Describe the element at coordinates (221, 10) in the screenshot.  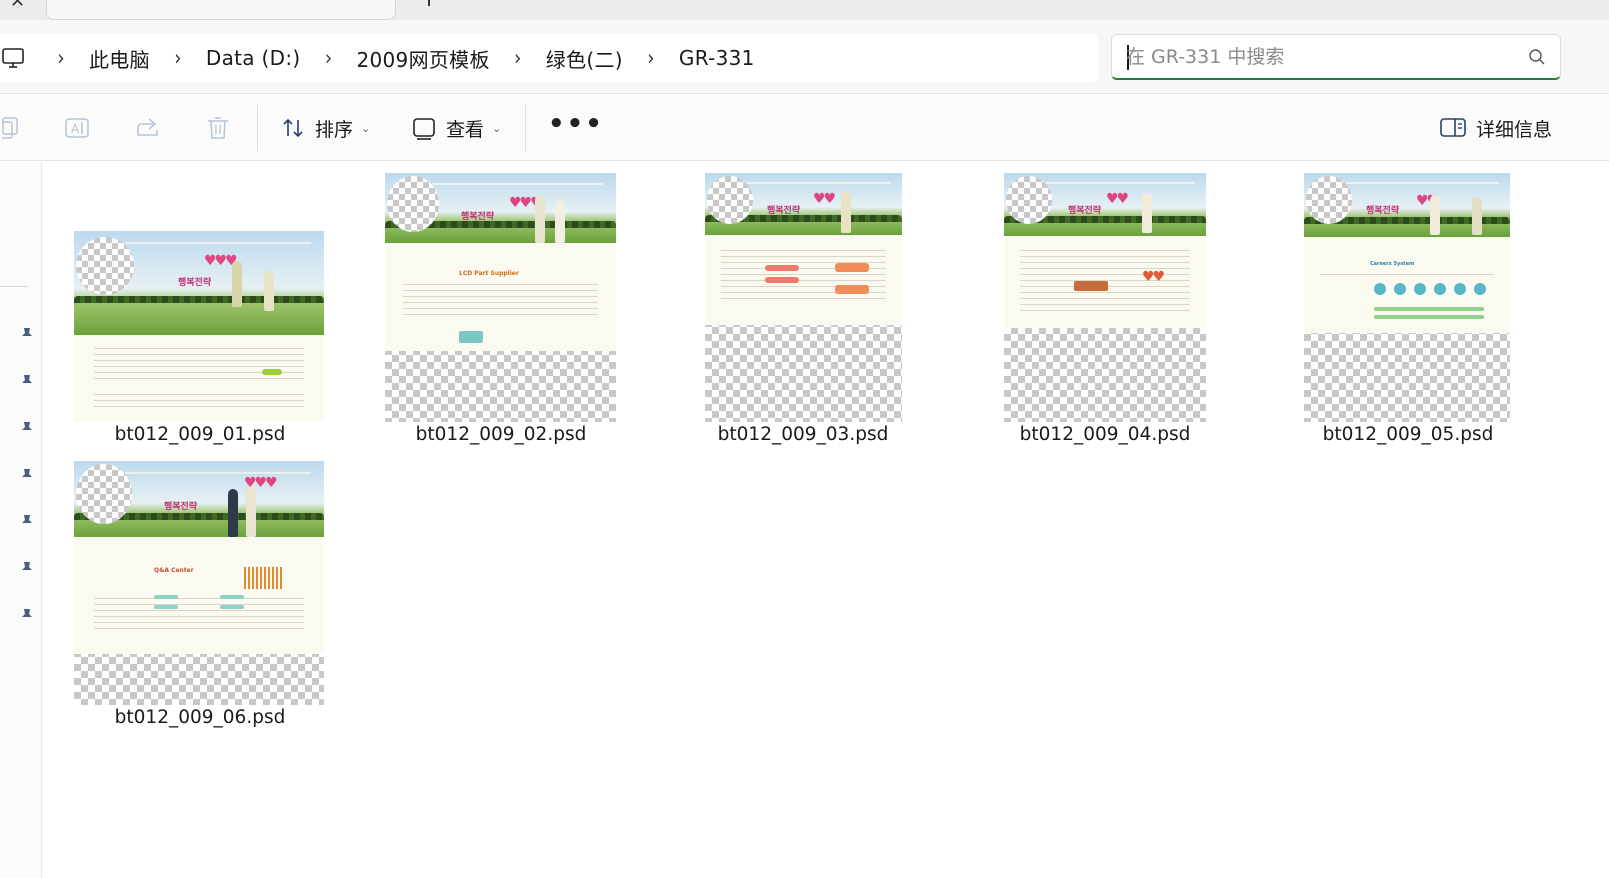
I see `tab-test: test ✕` at that location.